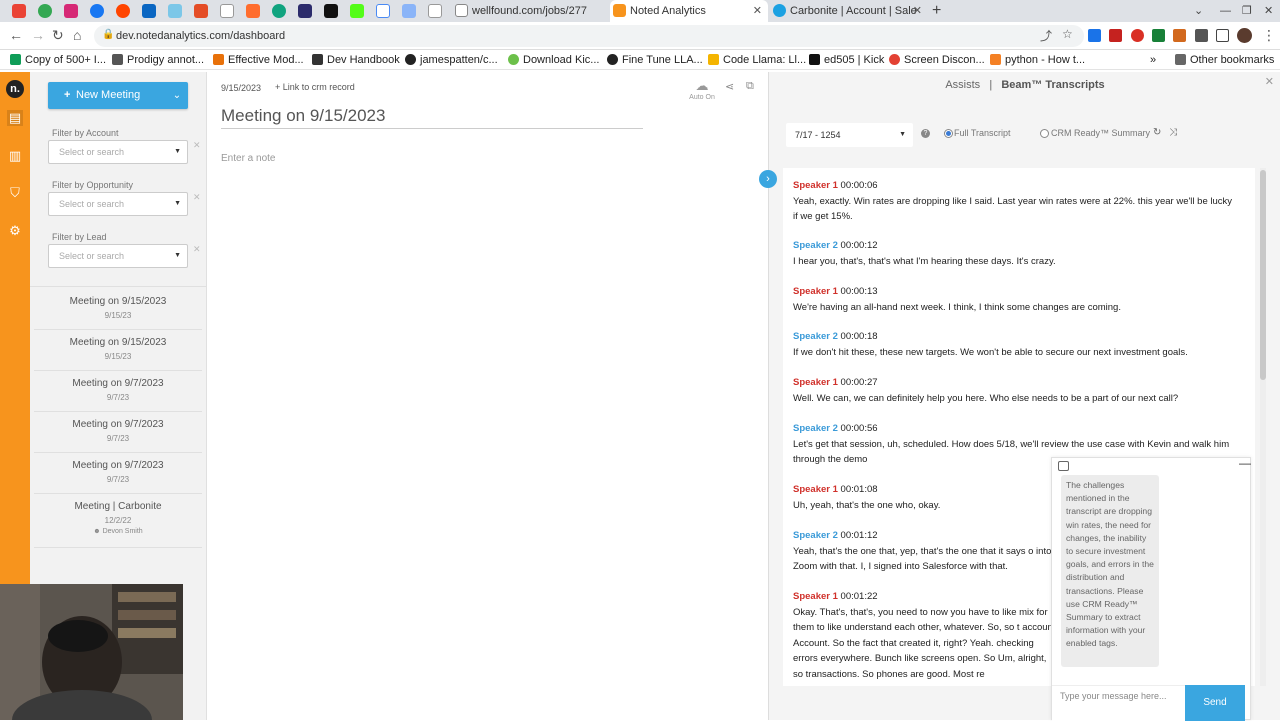 This screenshot has height=721, width=1280. I want to click on collapse-panel-icon: ›, so click(768, 179).